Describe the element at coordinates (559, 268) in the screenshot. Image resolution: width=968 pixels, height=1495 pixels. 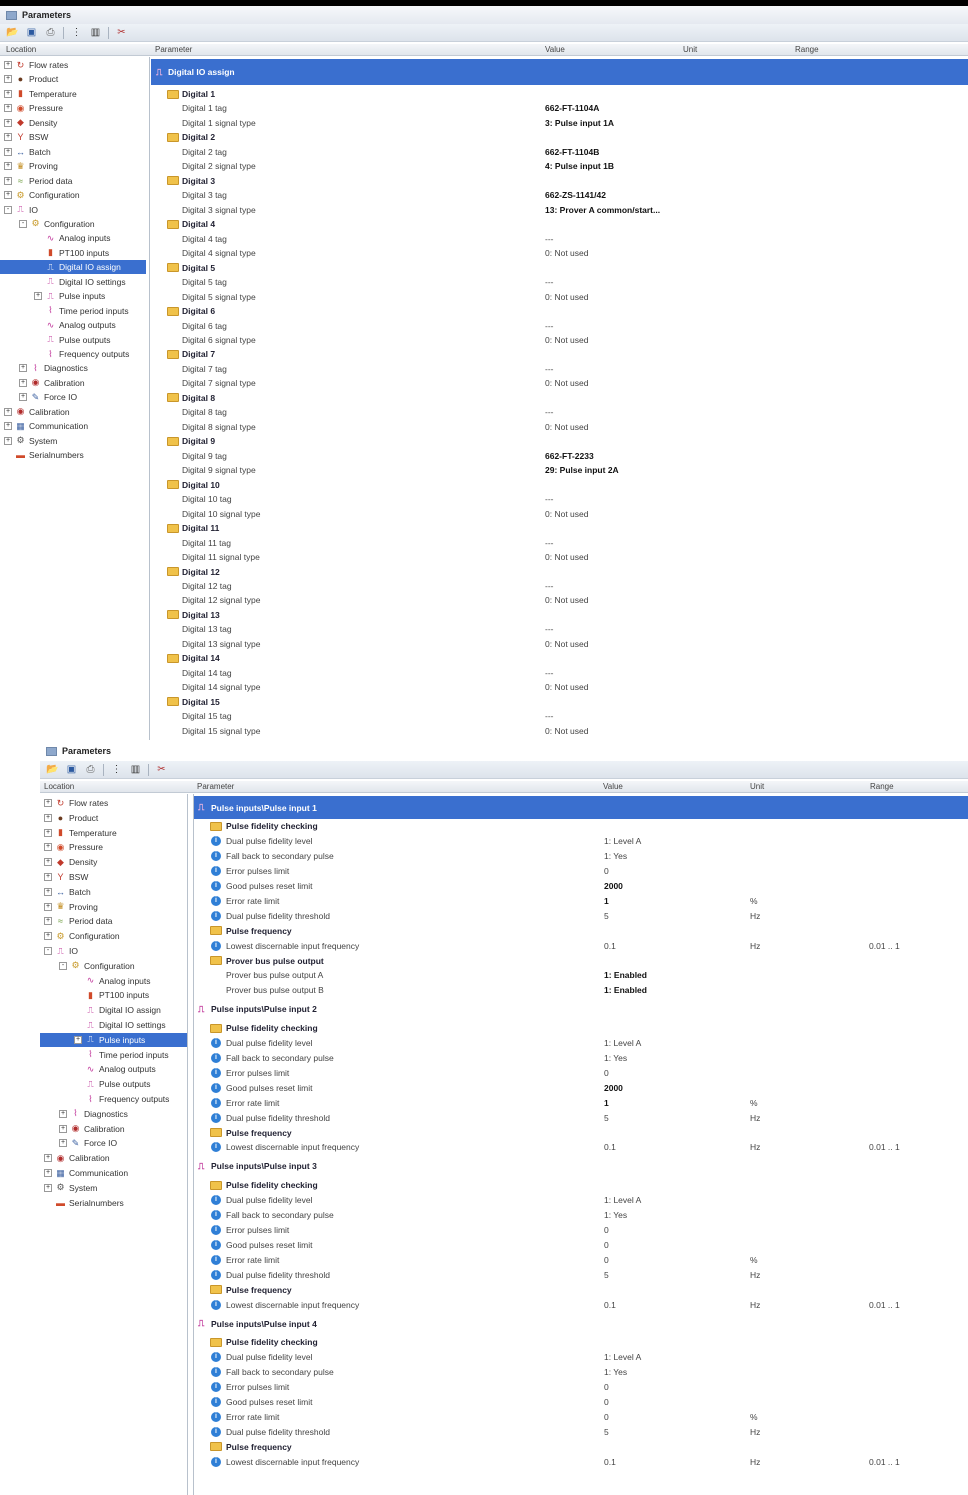
I see `group-row: Digital 5` at that location.